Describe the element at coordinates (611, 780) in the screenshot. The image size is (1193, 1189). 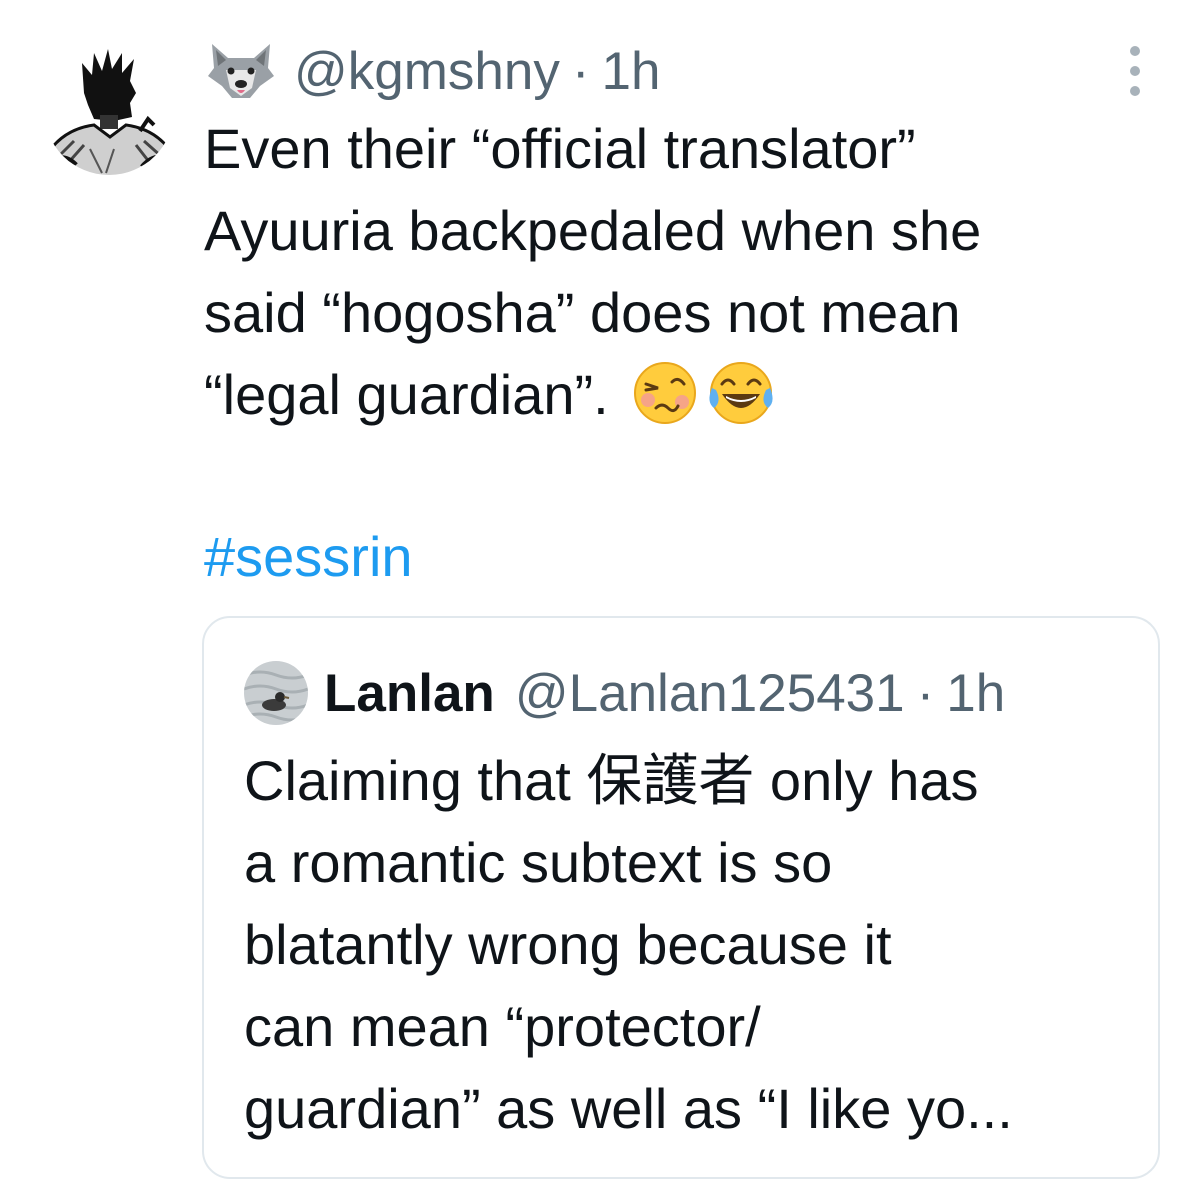
I see `quoted-text-line: Claiming that 保護者 only has` at that location.